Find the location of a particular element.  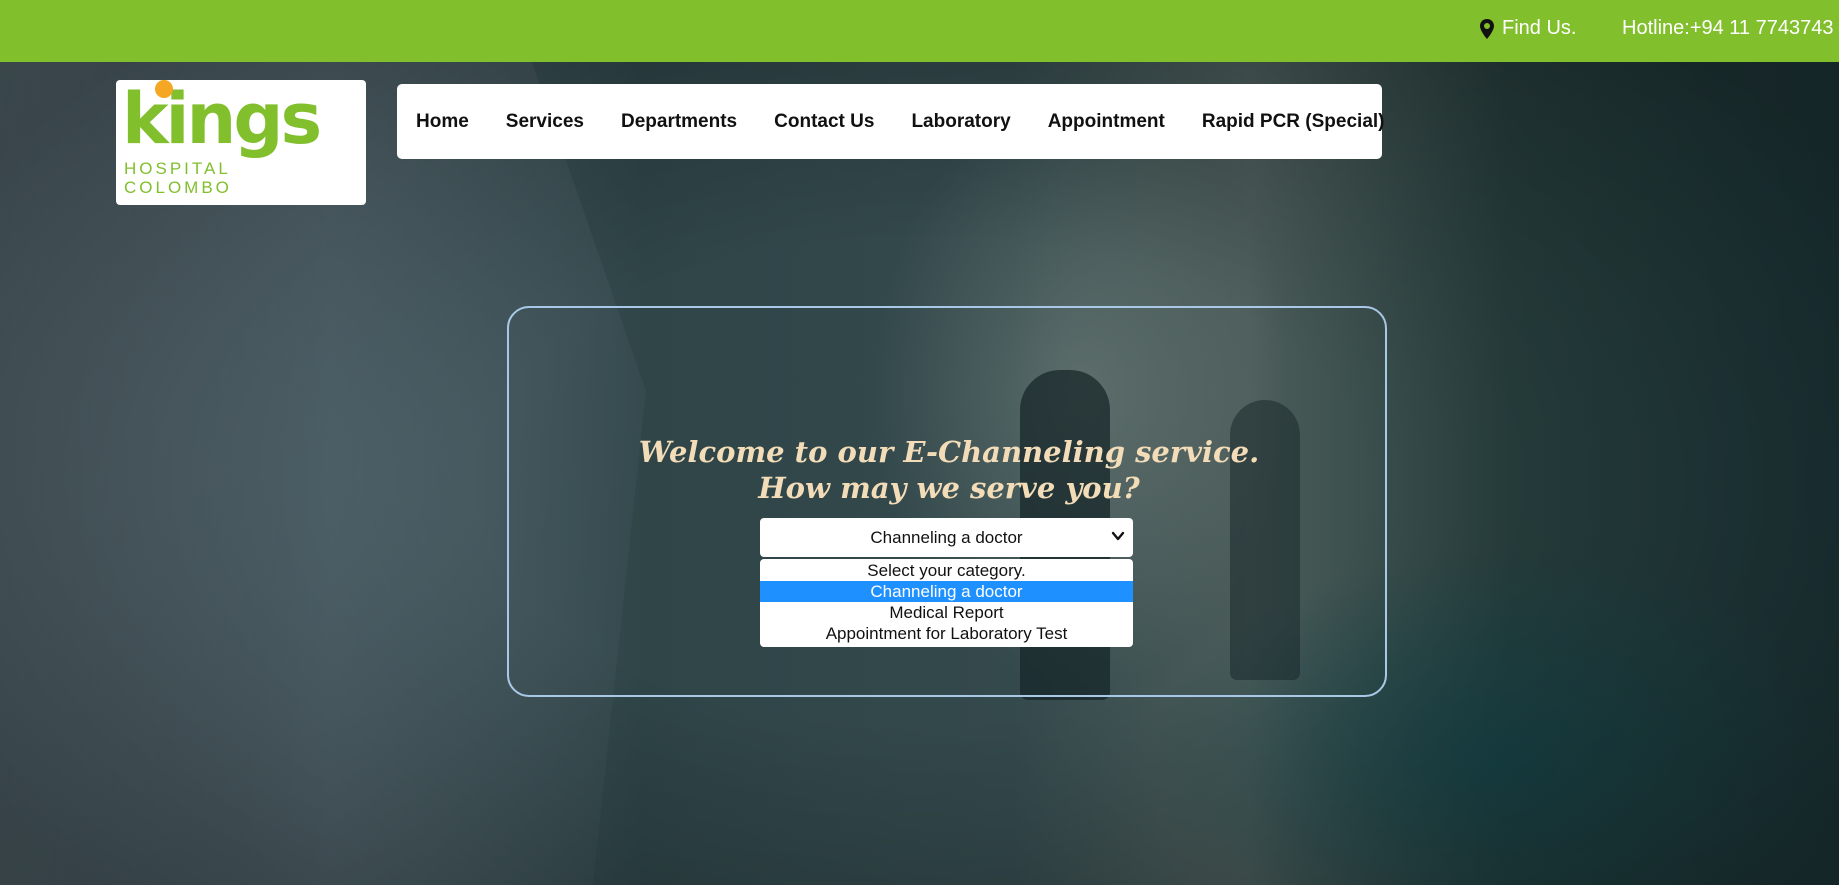

nav-item-contact-us: Contact Us is located at coordinates (824, 122).